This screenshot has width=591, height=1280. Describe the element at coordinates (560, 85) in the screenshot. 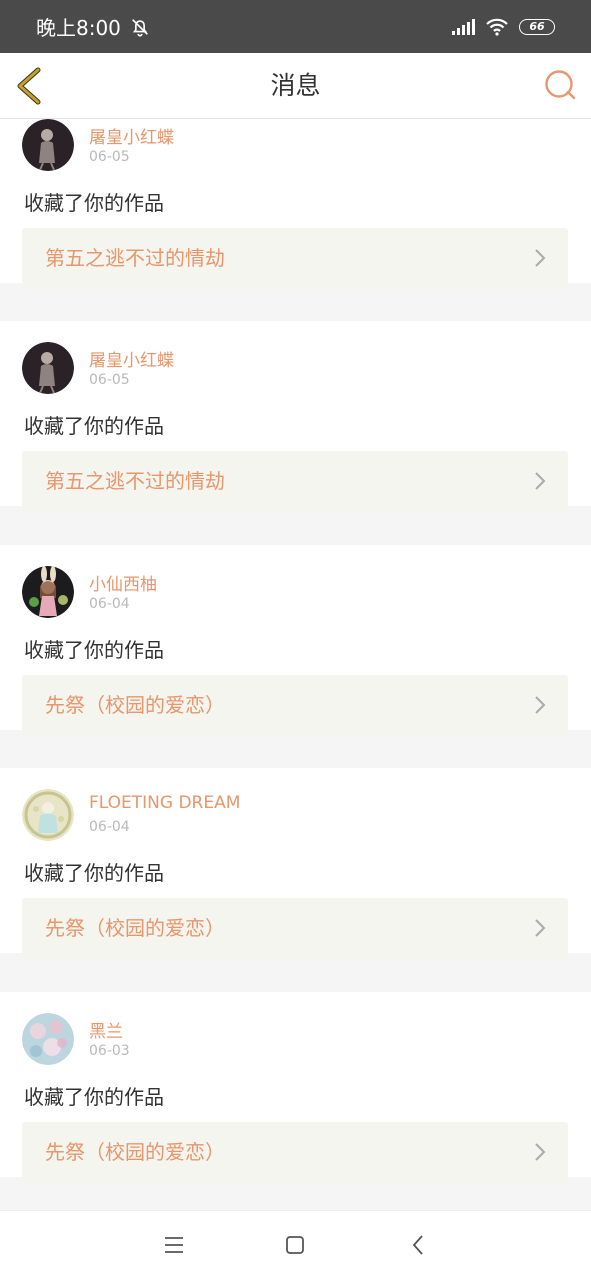

I see `chat-bubble-icon` at that location.